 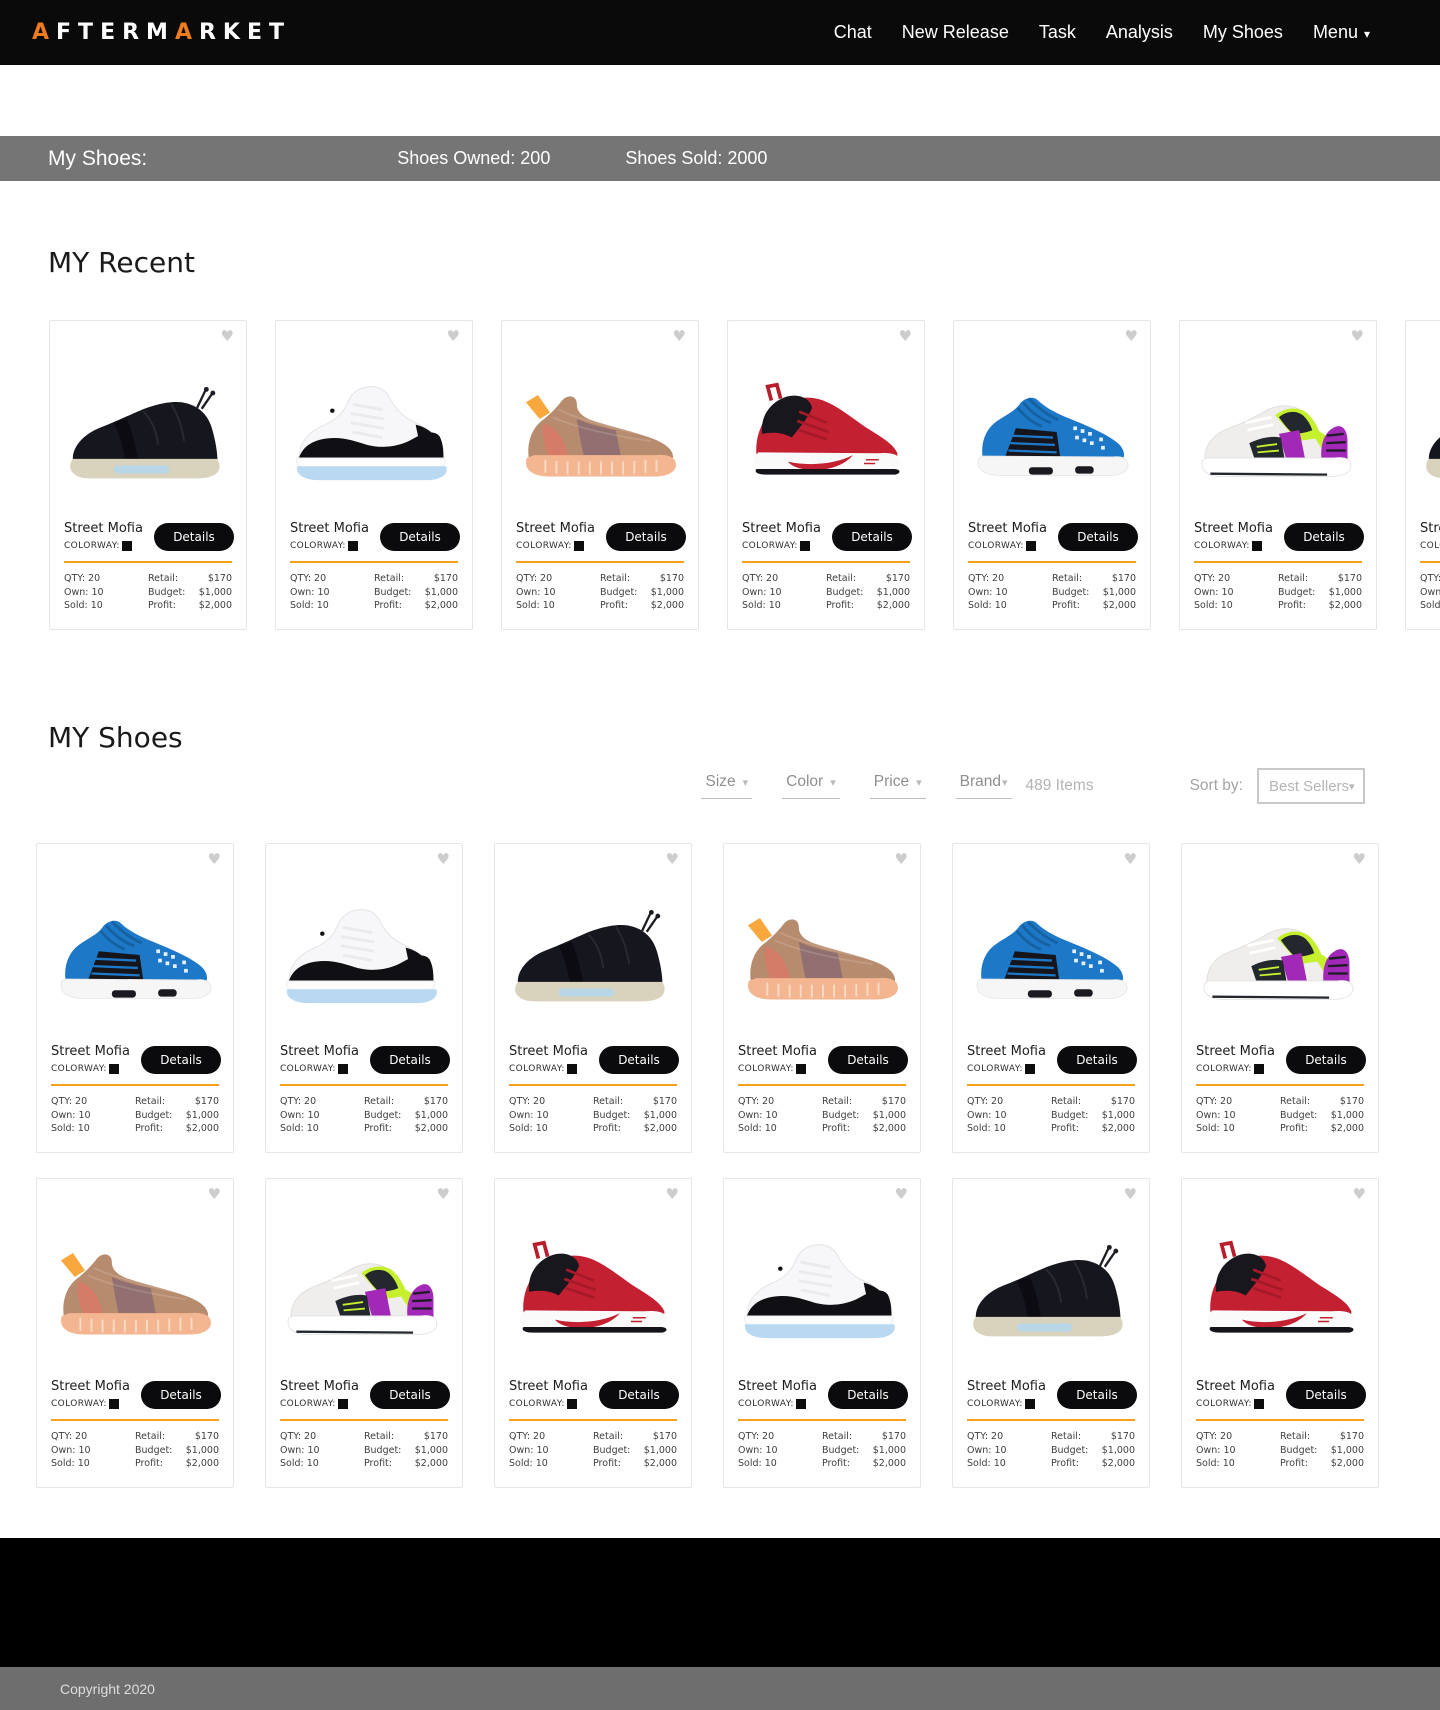 I want to click on filter-brand: Brand▾, so click(x=983, y=786).